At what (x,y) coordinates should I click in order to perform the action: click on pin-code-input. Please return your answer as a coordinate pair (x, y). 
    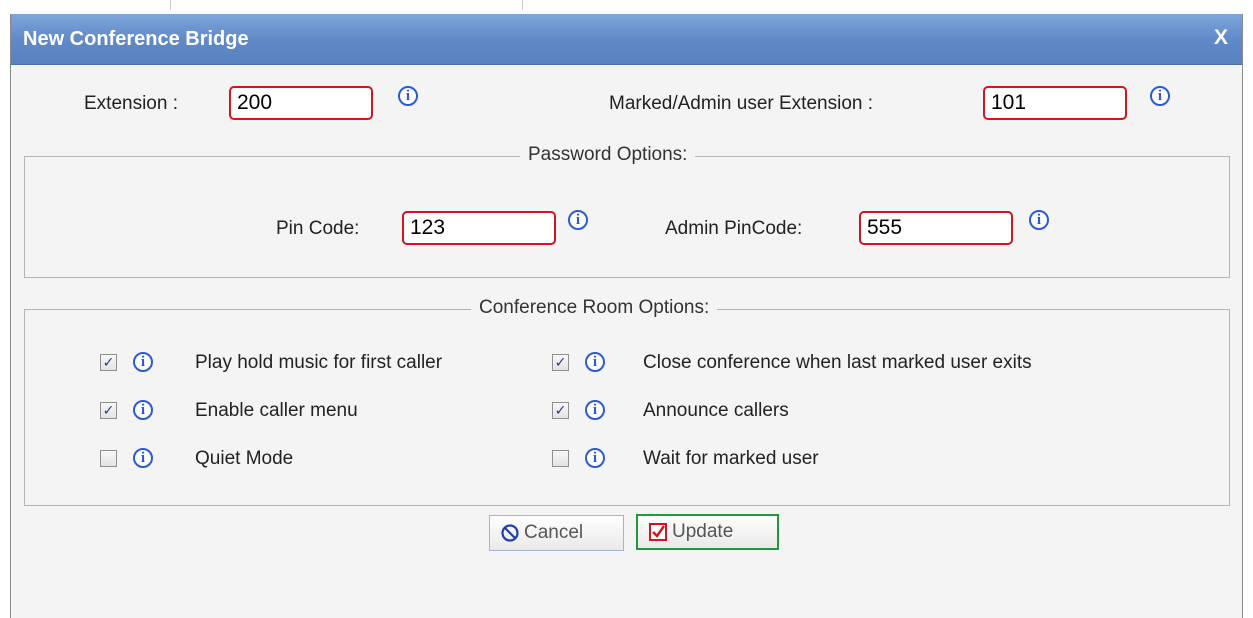
    Looking at the image, I should click on (479, 228).